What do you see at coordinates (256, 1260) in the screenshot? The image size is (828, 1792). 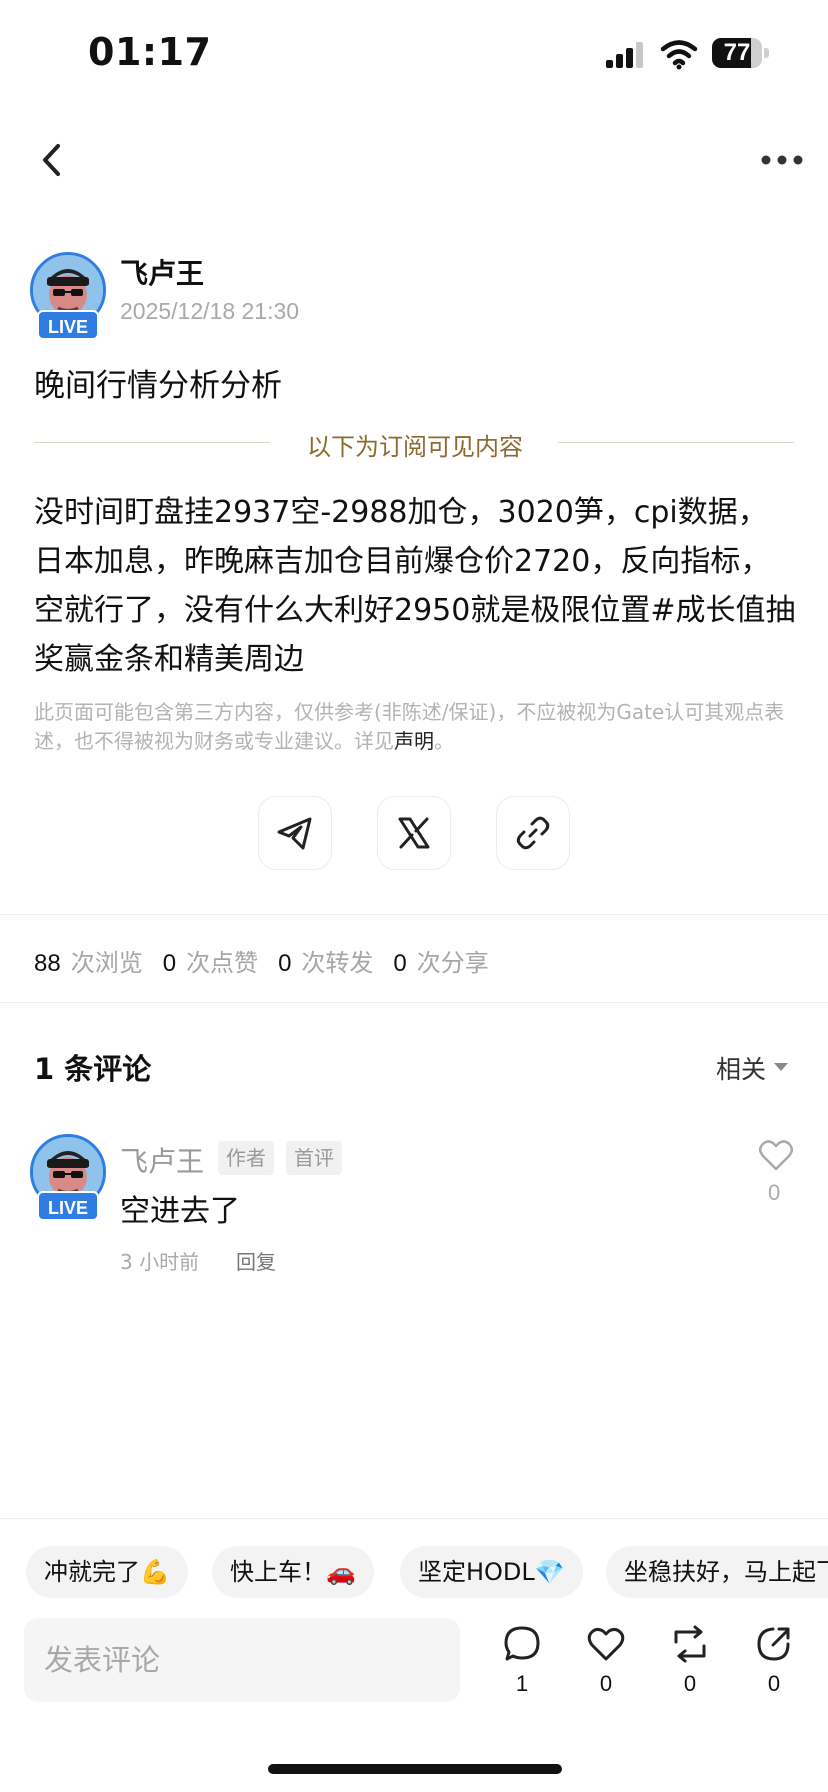 I see `reply-button: 回复` at bounding box center [256, 1260].